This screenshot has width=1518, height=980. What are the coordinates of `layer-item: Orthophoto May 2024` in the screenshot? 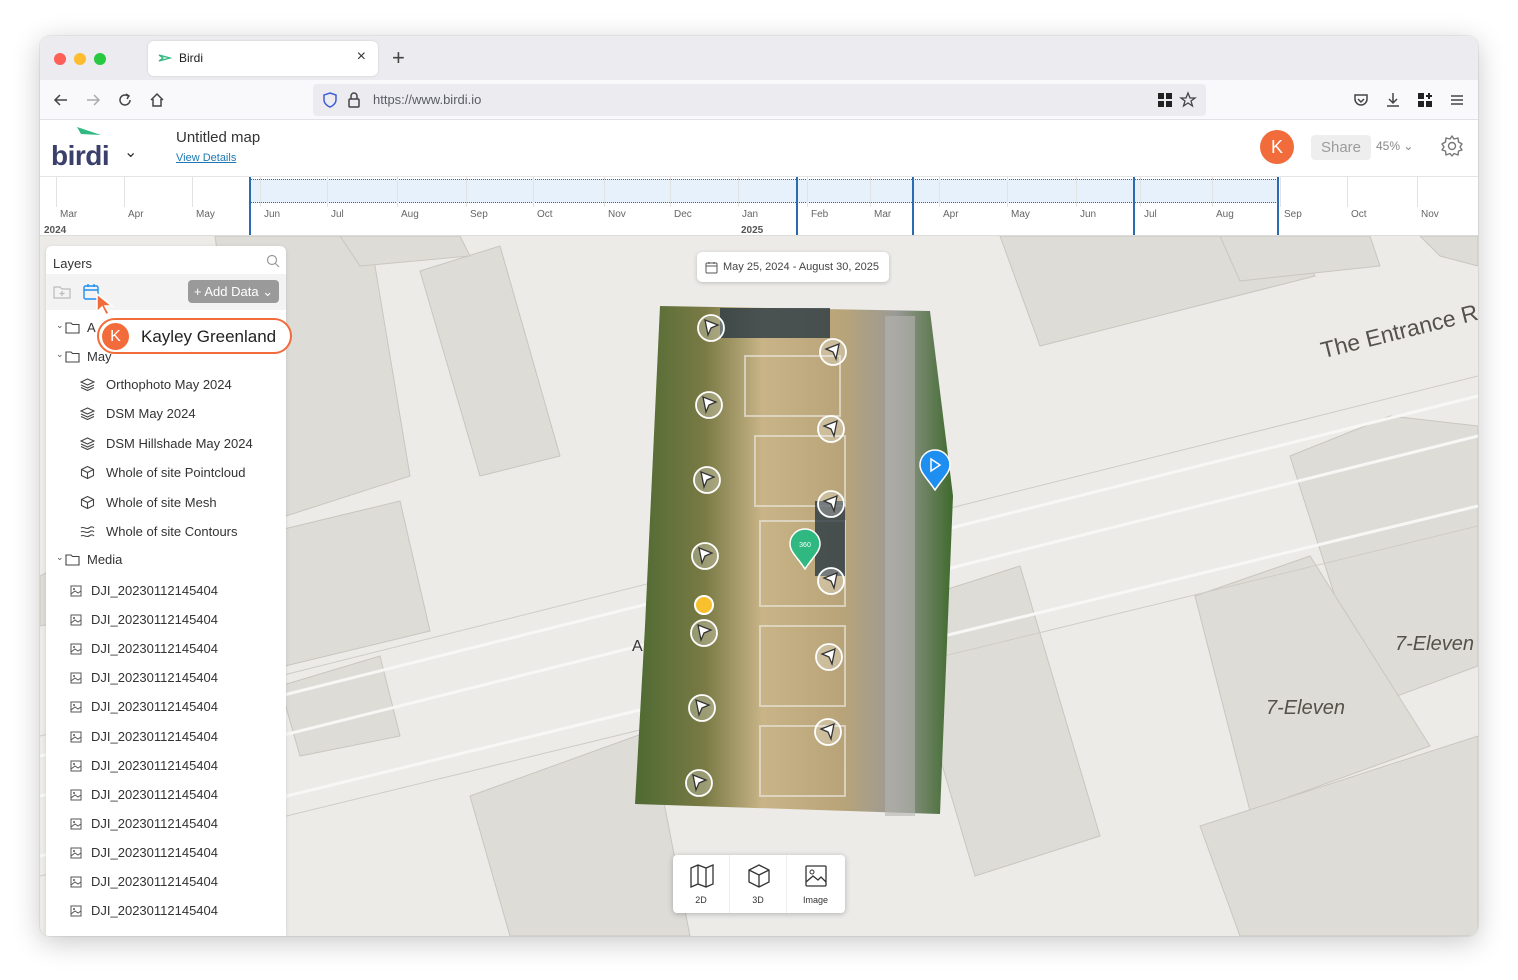 It's located at (166, 385).